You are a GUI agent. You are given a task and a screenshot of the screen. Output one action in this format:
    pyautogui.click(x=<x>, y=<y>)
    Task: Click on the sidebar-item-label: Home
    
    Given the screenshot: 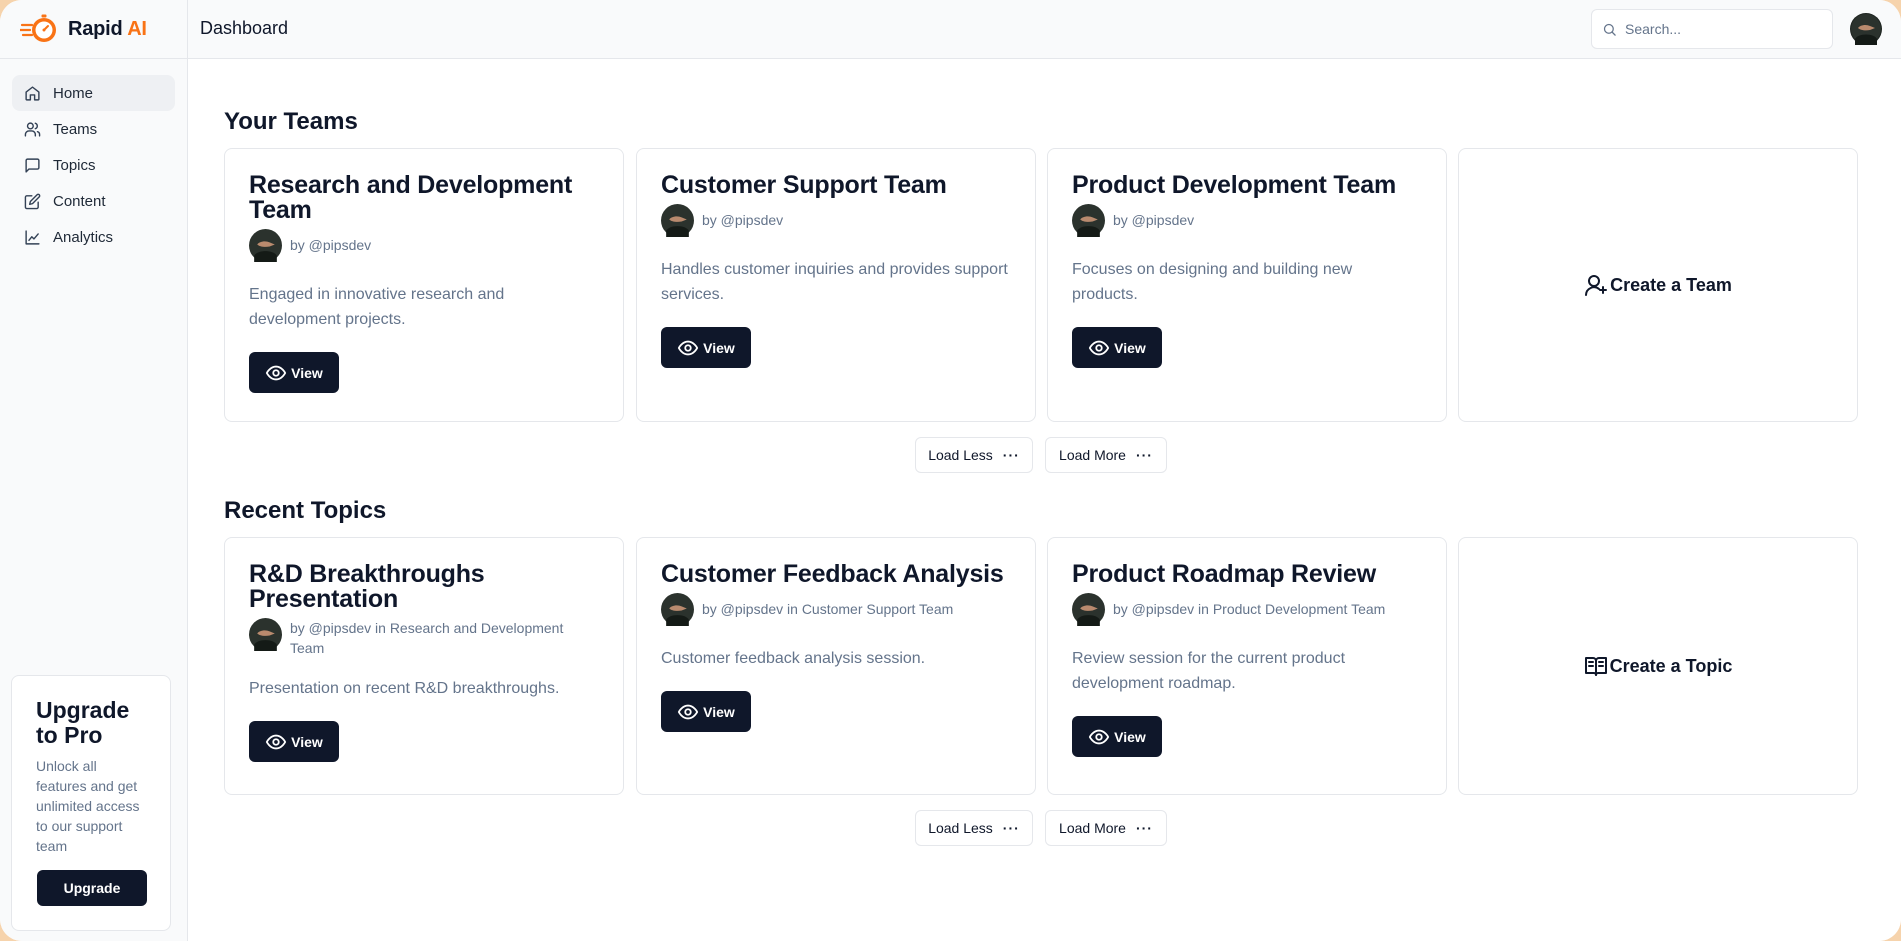 What is the action you would take?
    pyautogui.click(x=73, y=93)
    